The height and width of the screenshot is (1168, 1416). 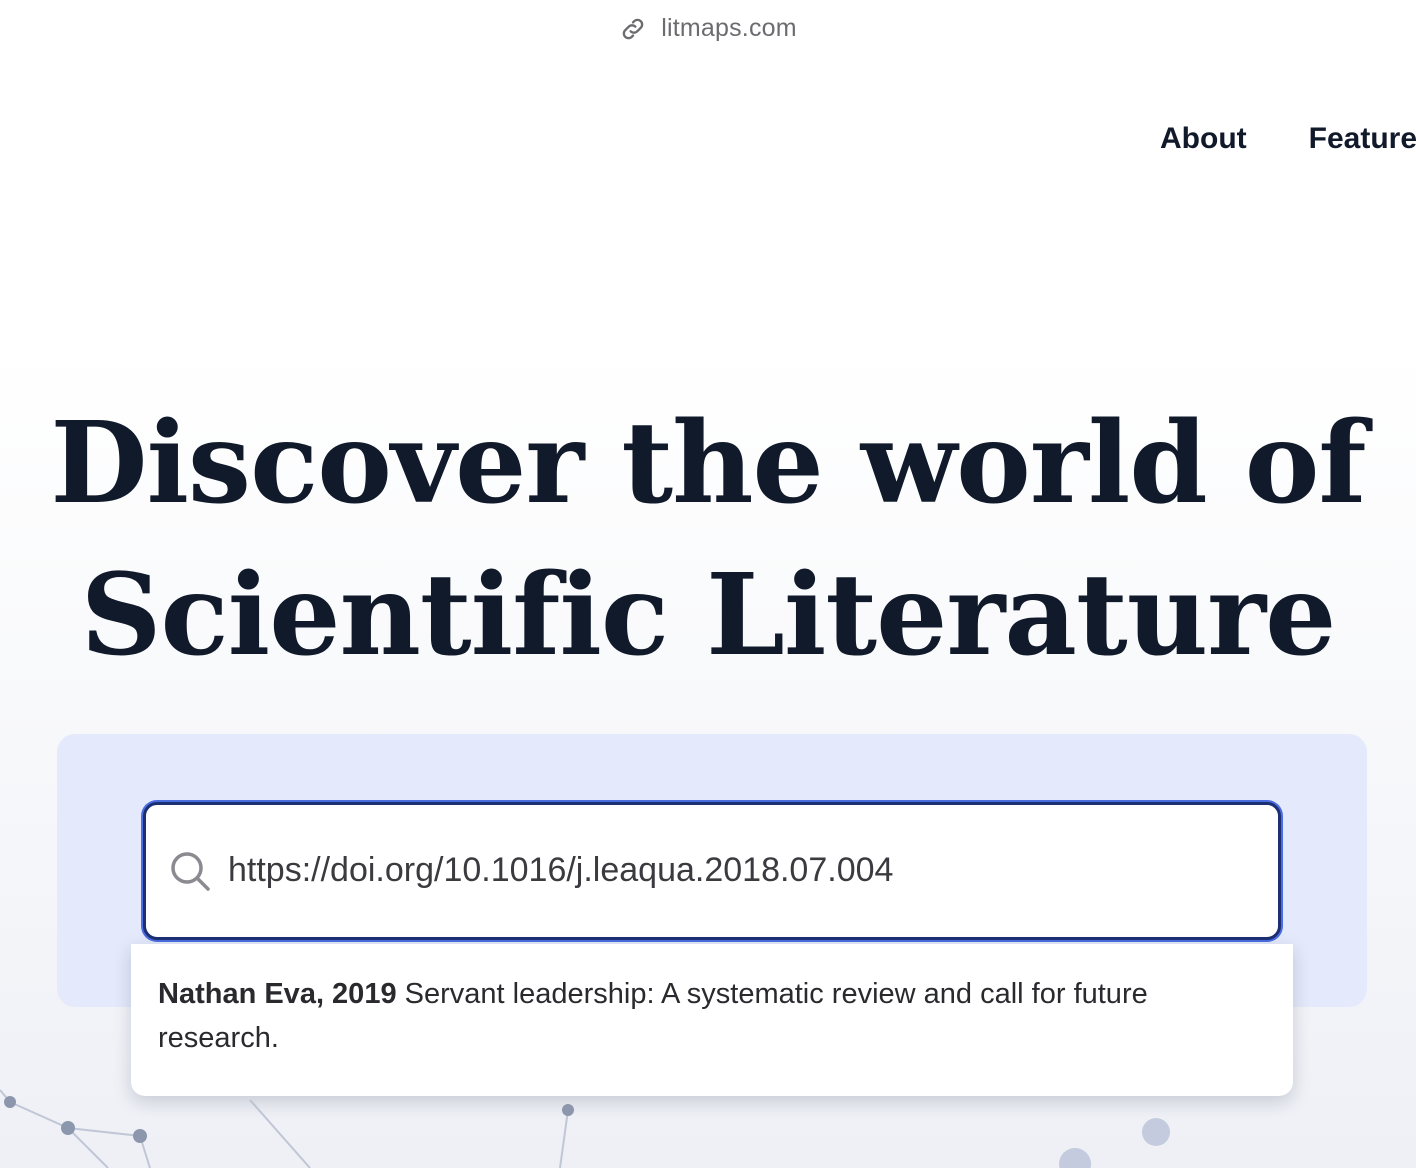 I want to click on top-nav: About Features, so click(x=1278, y=140).